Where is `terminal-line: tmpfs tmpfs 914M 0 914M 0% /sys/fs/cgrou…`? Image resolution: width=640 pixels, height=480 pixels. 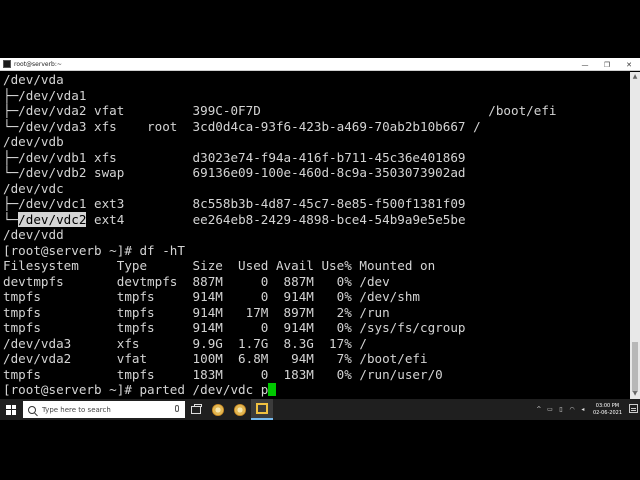 terminal-line: tmpfs tmpfs 914M 0 914M 0% /sys/fs/cgrou… is located at coordinates (234, 327).